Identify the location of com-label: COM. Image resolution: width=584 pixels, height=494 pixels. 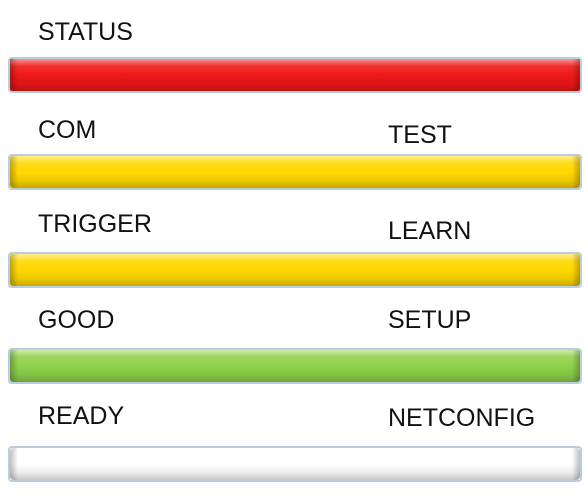
(67, 130).